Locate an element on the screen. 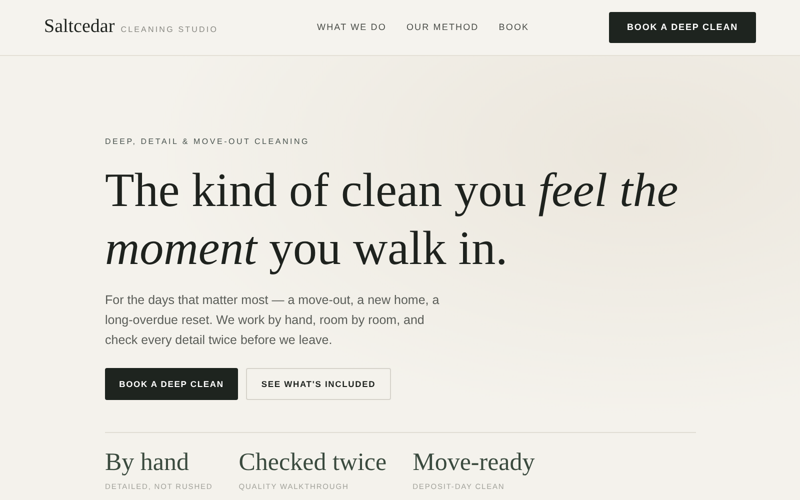 The height and width of the screenshot is (500, 800). feature-title: Move-ready is located at coordinates (473, 463).